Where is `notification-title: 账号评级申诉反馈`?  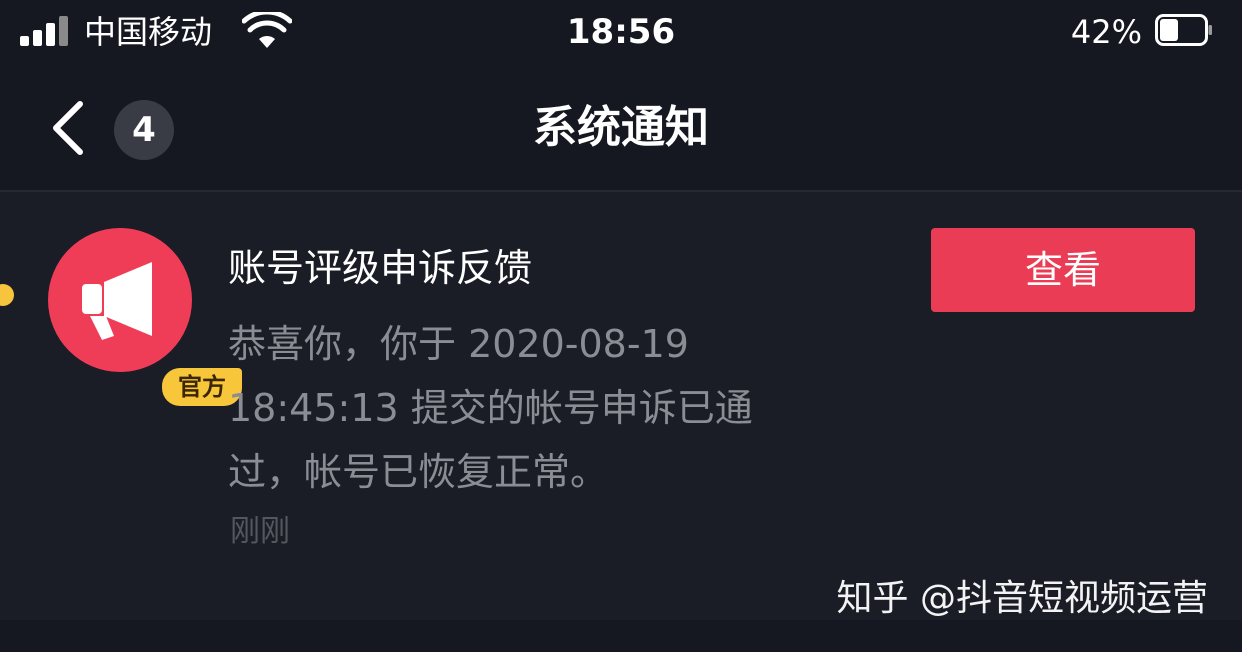 notification-title: 账号评级申诉反馈 is located at coordinates (380, 268).